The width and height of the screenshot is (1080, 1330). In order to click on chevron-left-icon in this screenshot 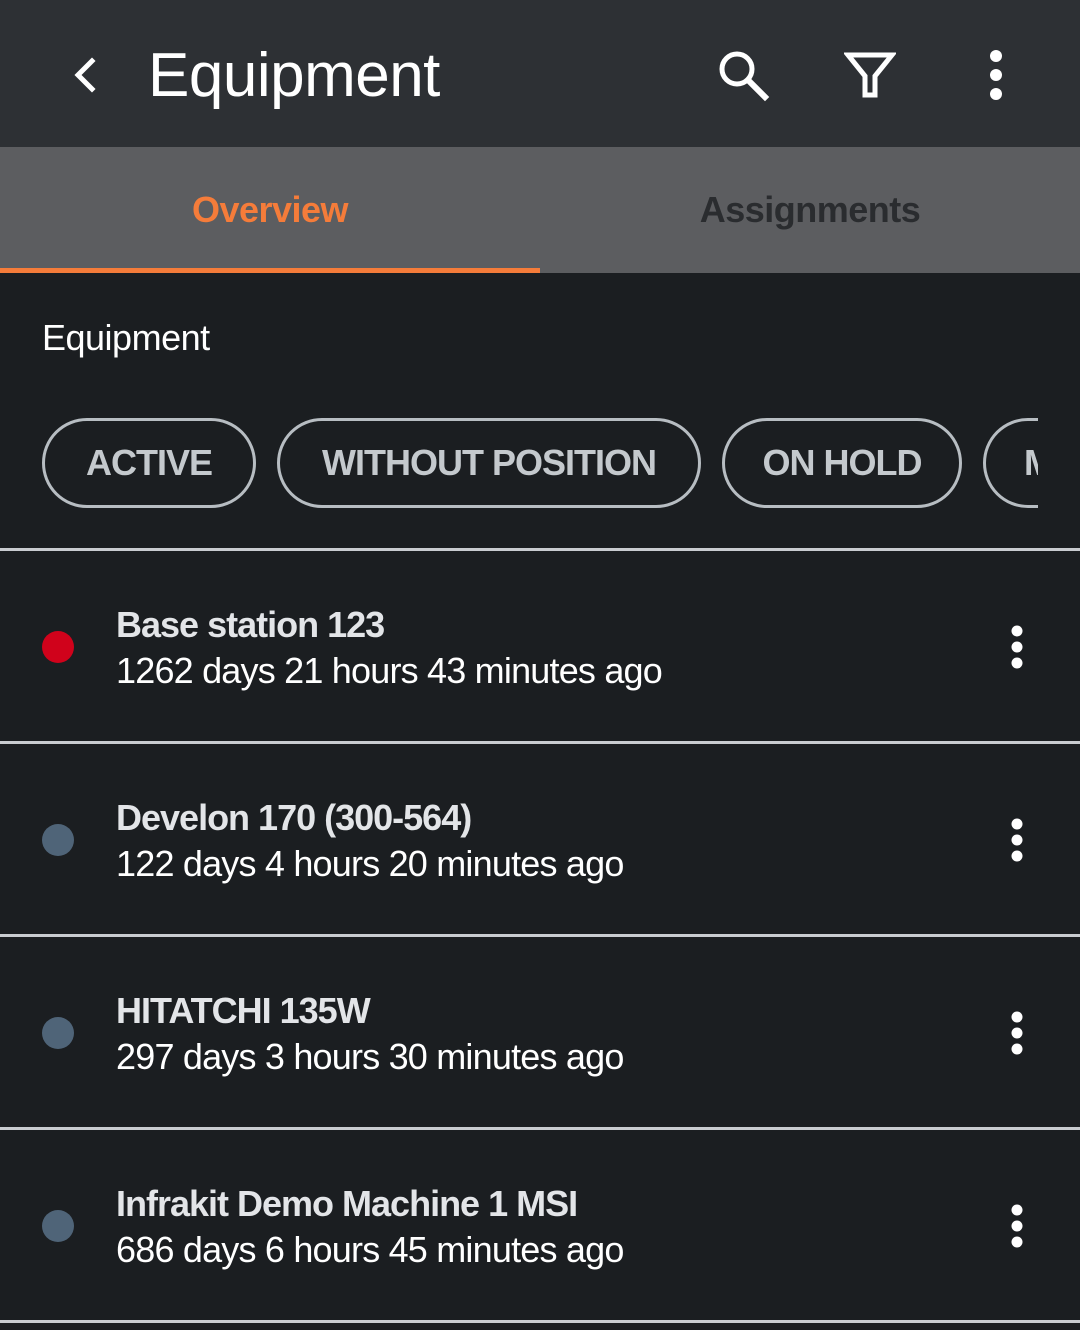, I will do `click(85, 75)`.